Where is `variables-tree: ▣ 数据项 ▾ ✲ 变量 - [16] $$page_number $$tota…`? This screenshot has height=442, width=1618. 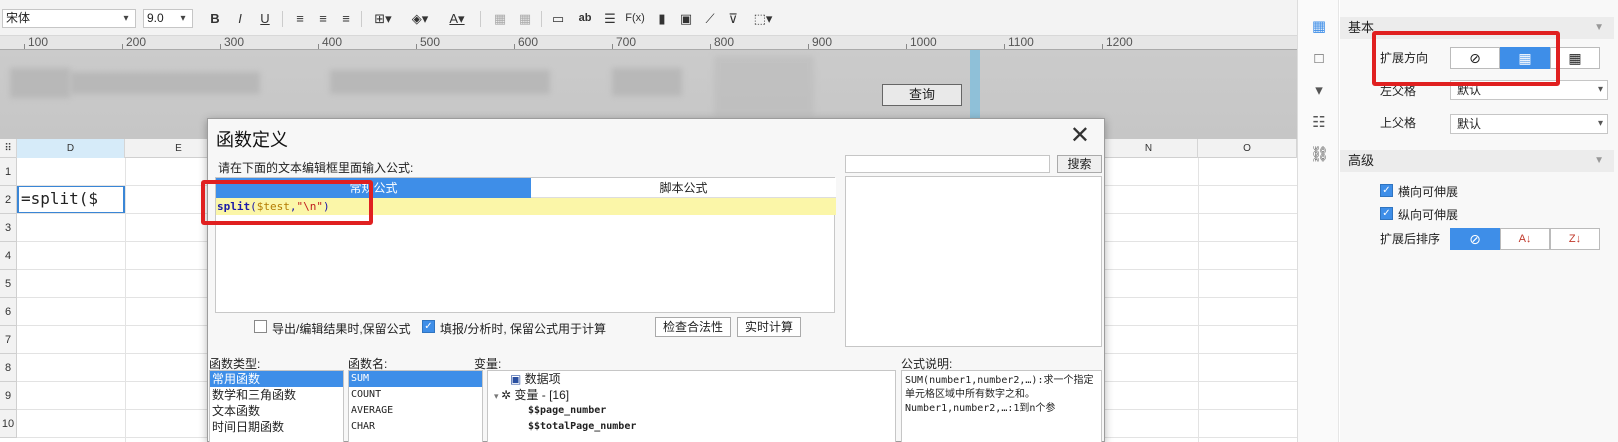
variables-tree: ▣ 数据项 ▾ ✲ 变量 - [16] $$page_number $$tota… is located at coordinates (691, 406).